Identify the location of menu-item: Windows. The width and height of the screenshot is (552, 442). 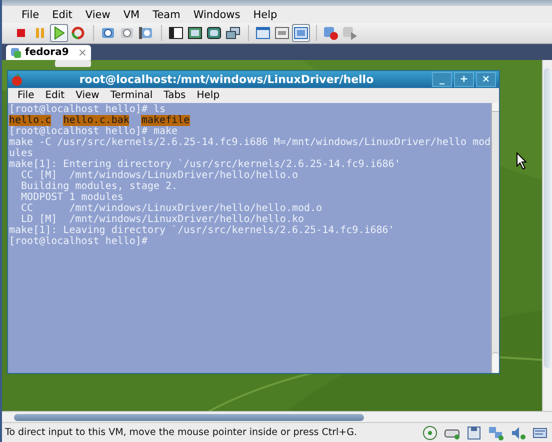
(216, 14).